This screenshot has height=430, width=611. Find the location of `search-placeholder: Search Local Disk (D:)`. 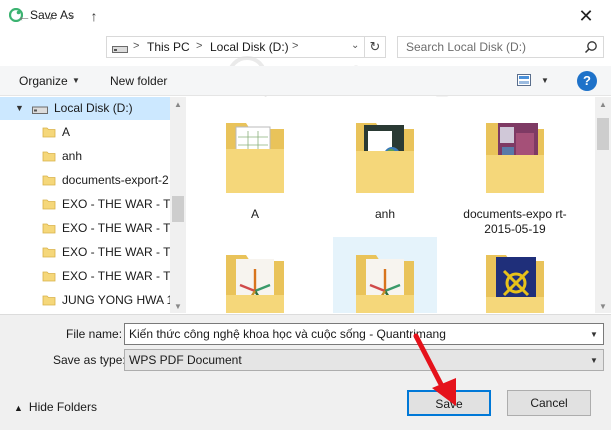

search-placeholder: Search Local Disk (D:) is located at coordinates (466, 47).